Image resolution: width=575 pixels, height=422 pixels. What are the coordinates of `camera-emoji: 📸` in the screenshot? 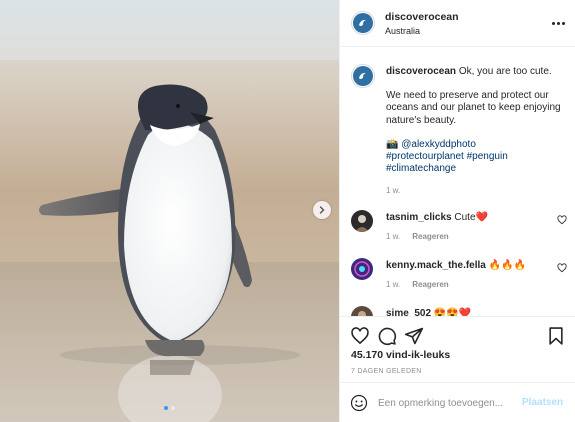 It's located at (392, 144).